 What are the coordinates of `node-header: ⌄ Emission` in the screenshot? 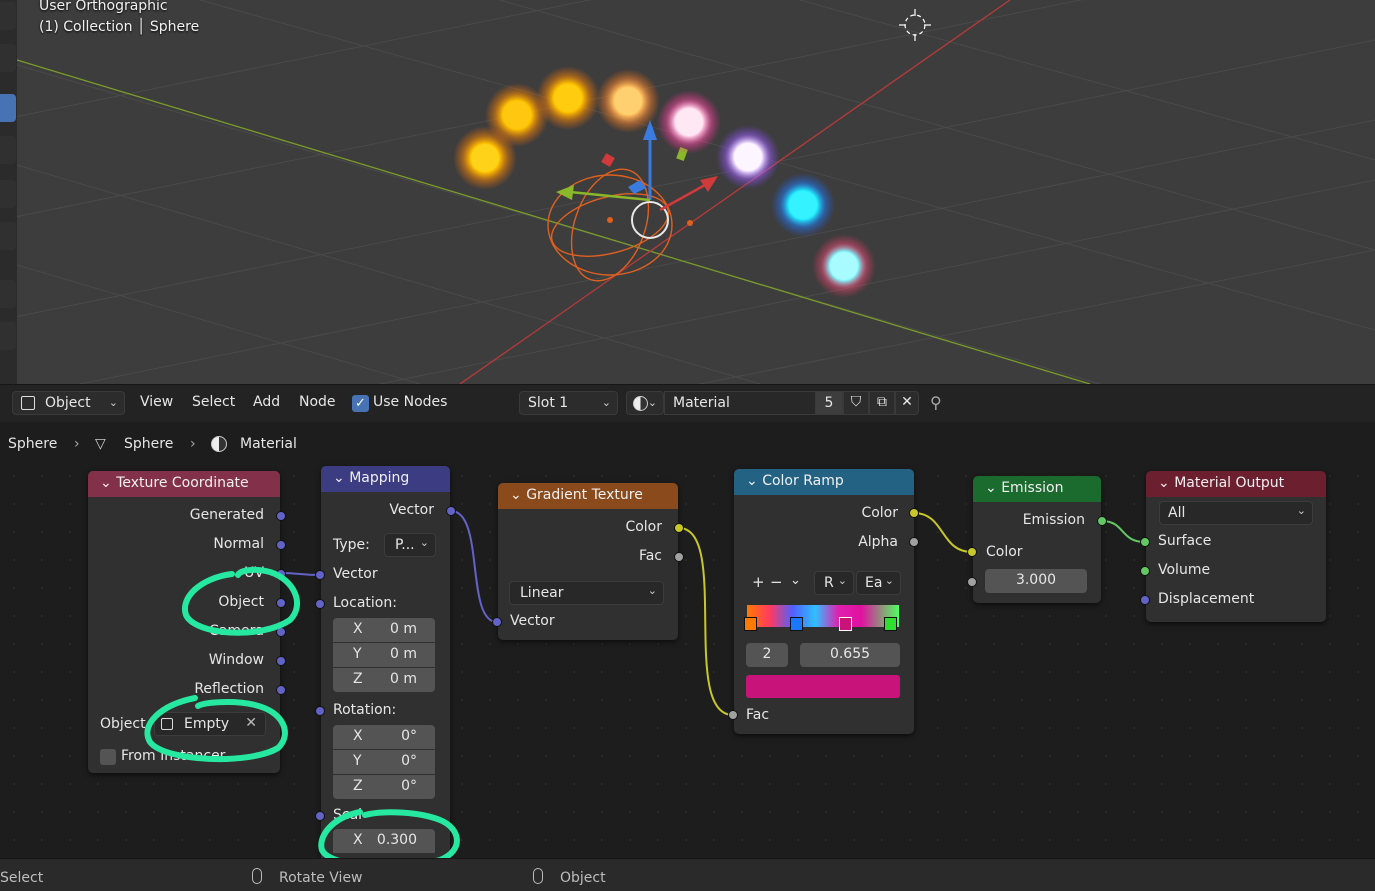 It's located at (1037, 489).